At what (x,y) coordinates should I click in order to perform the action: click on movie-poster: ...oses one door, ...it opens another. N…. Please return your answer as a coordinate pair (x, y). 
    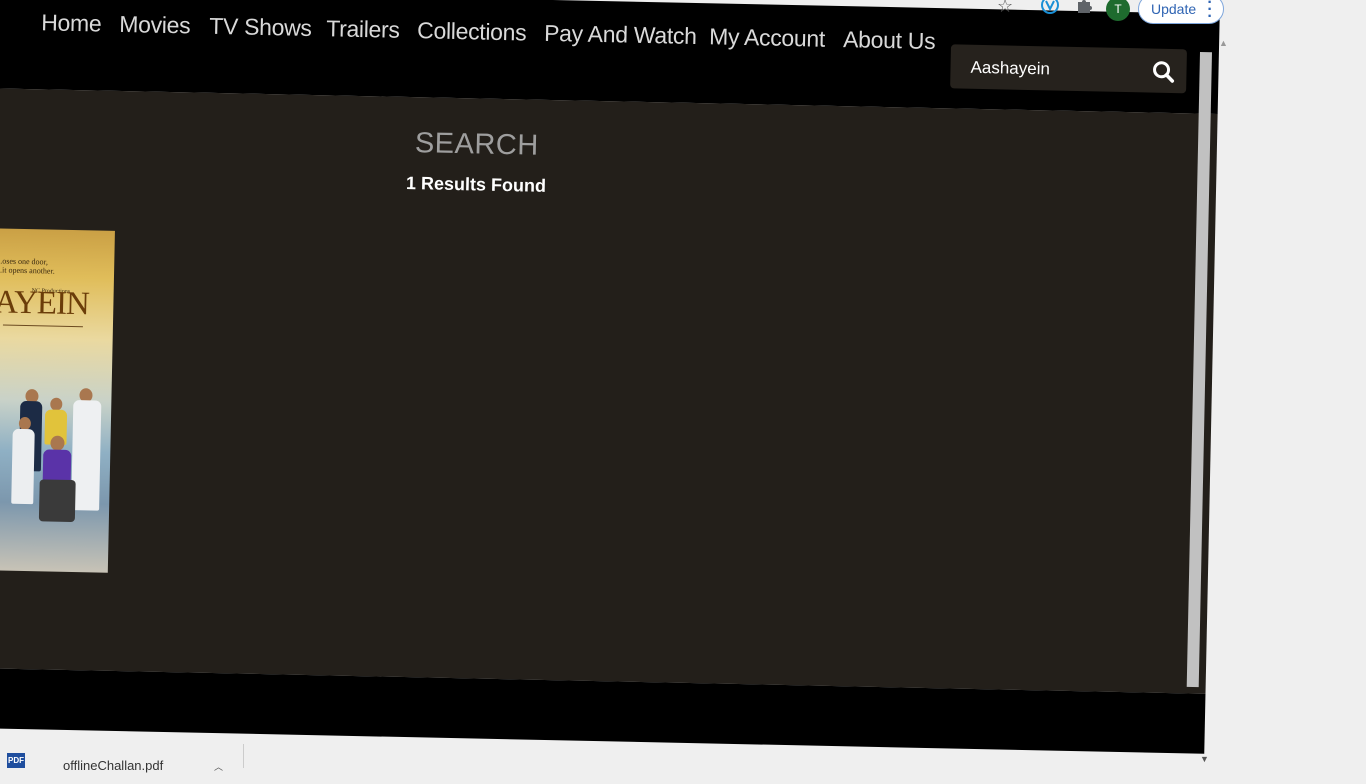
    Looking at the image, I should click on (57, 400).